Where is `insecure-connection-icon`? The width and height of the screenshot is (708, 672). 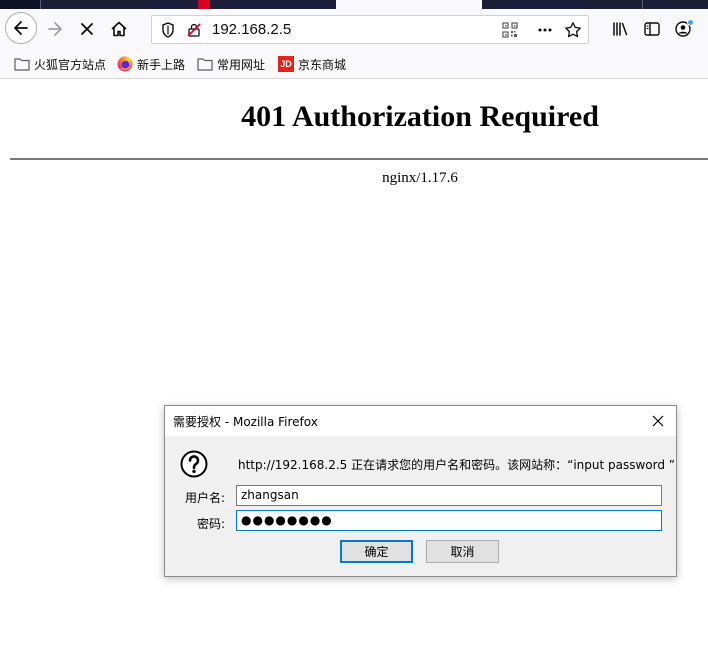 insecure-connection-icon is located at coordinates (194, 30).